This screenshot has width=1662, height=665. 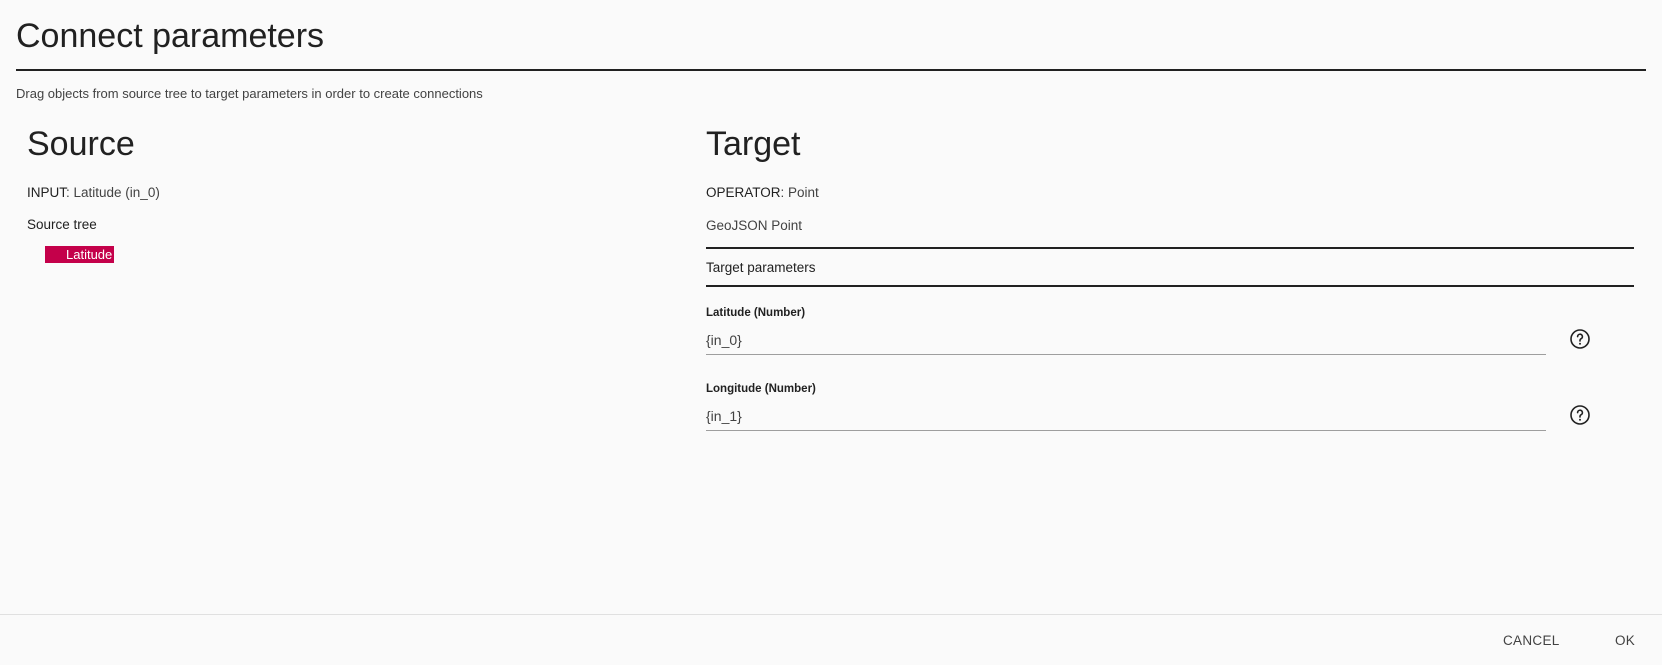 What do you see at coordinates (170, 36) in the screenshot?
I see `dialog-title: Connect parameters` at bounding box center [170, 36].